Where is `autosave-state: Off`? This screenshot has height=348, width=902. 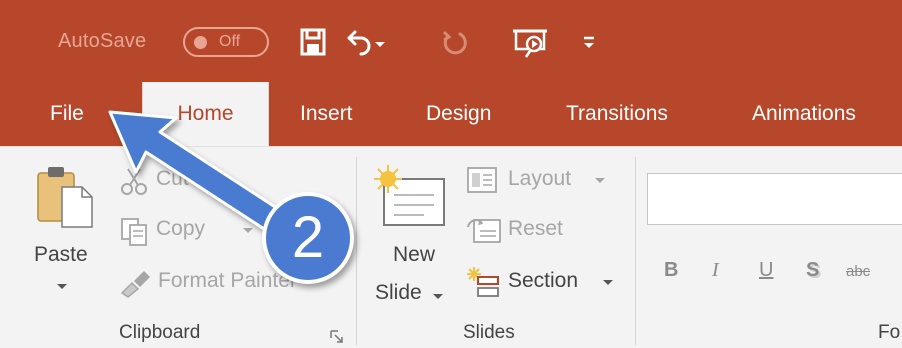 autosave-state: Off is located at coordinates (230, 41).